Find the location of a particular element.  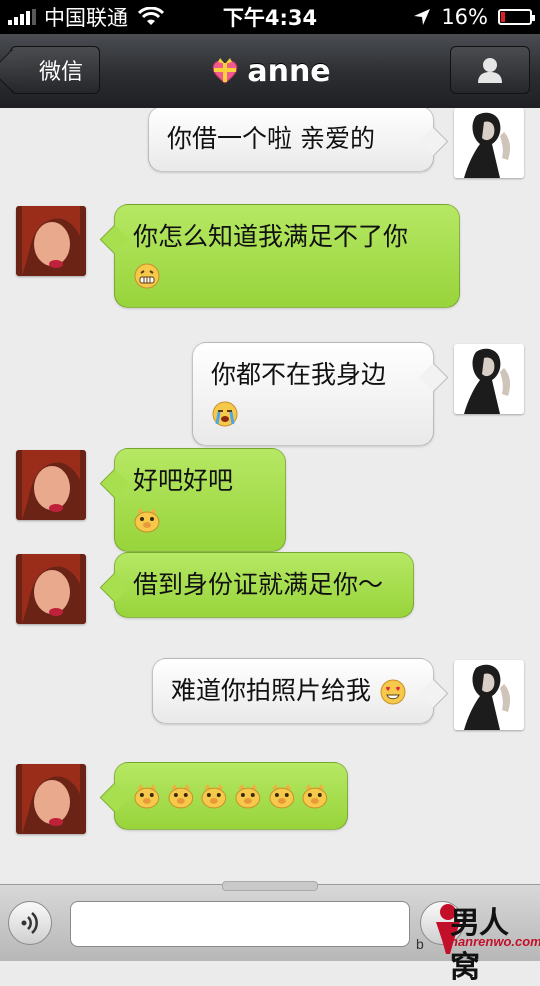

message-text: 难道你拍照片给我 is located at coordinates (271, 690).